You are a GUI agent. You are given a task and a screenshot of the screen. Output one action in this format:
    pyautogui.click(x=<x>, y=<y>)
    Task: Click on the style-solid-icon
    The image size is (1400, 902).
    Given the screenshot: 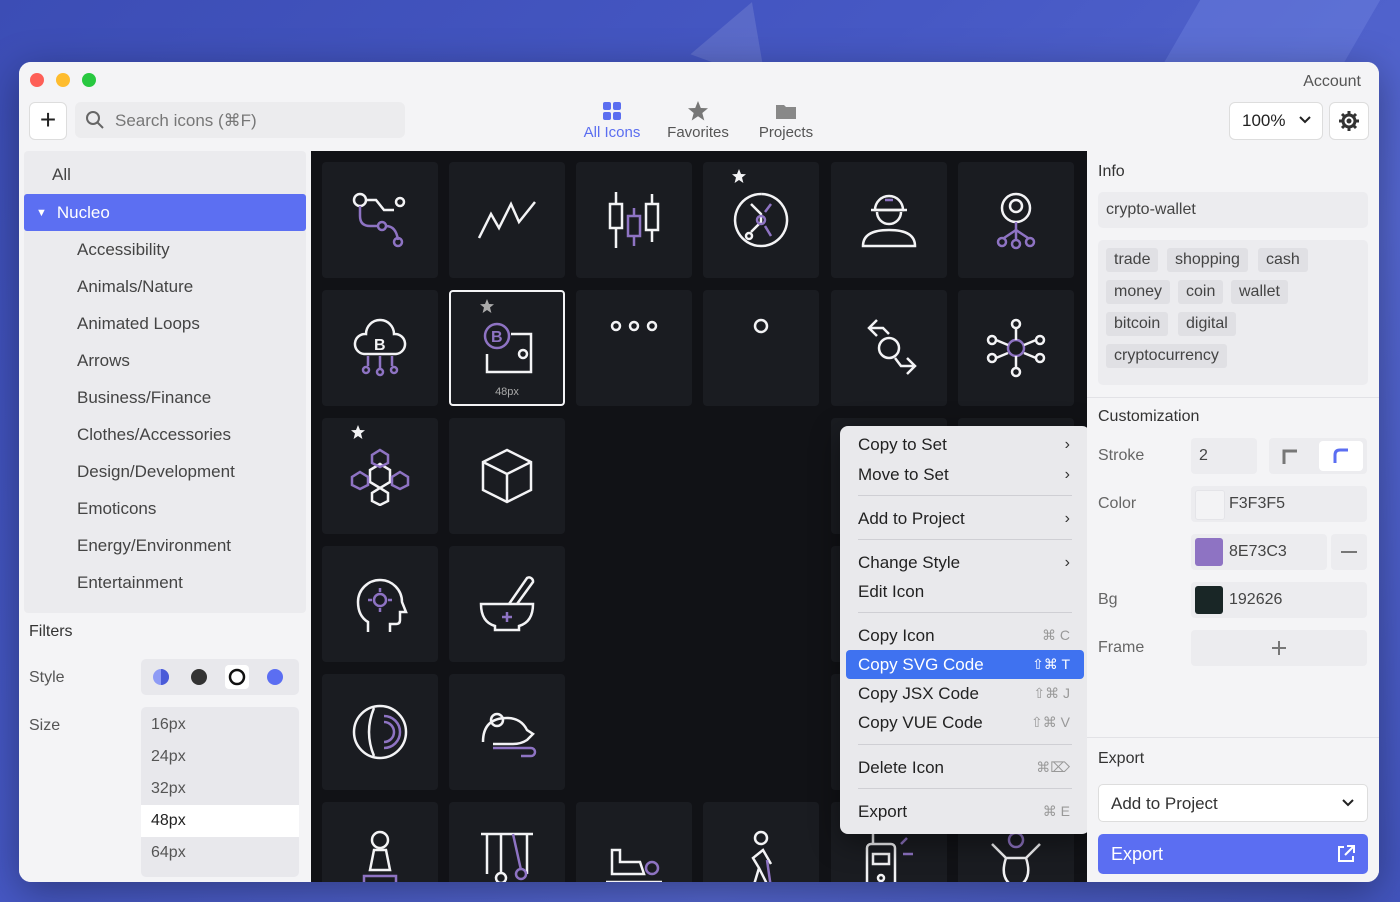 What is the action you would take?
    pyautogui.click(x=199, y=677)
    